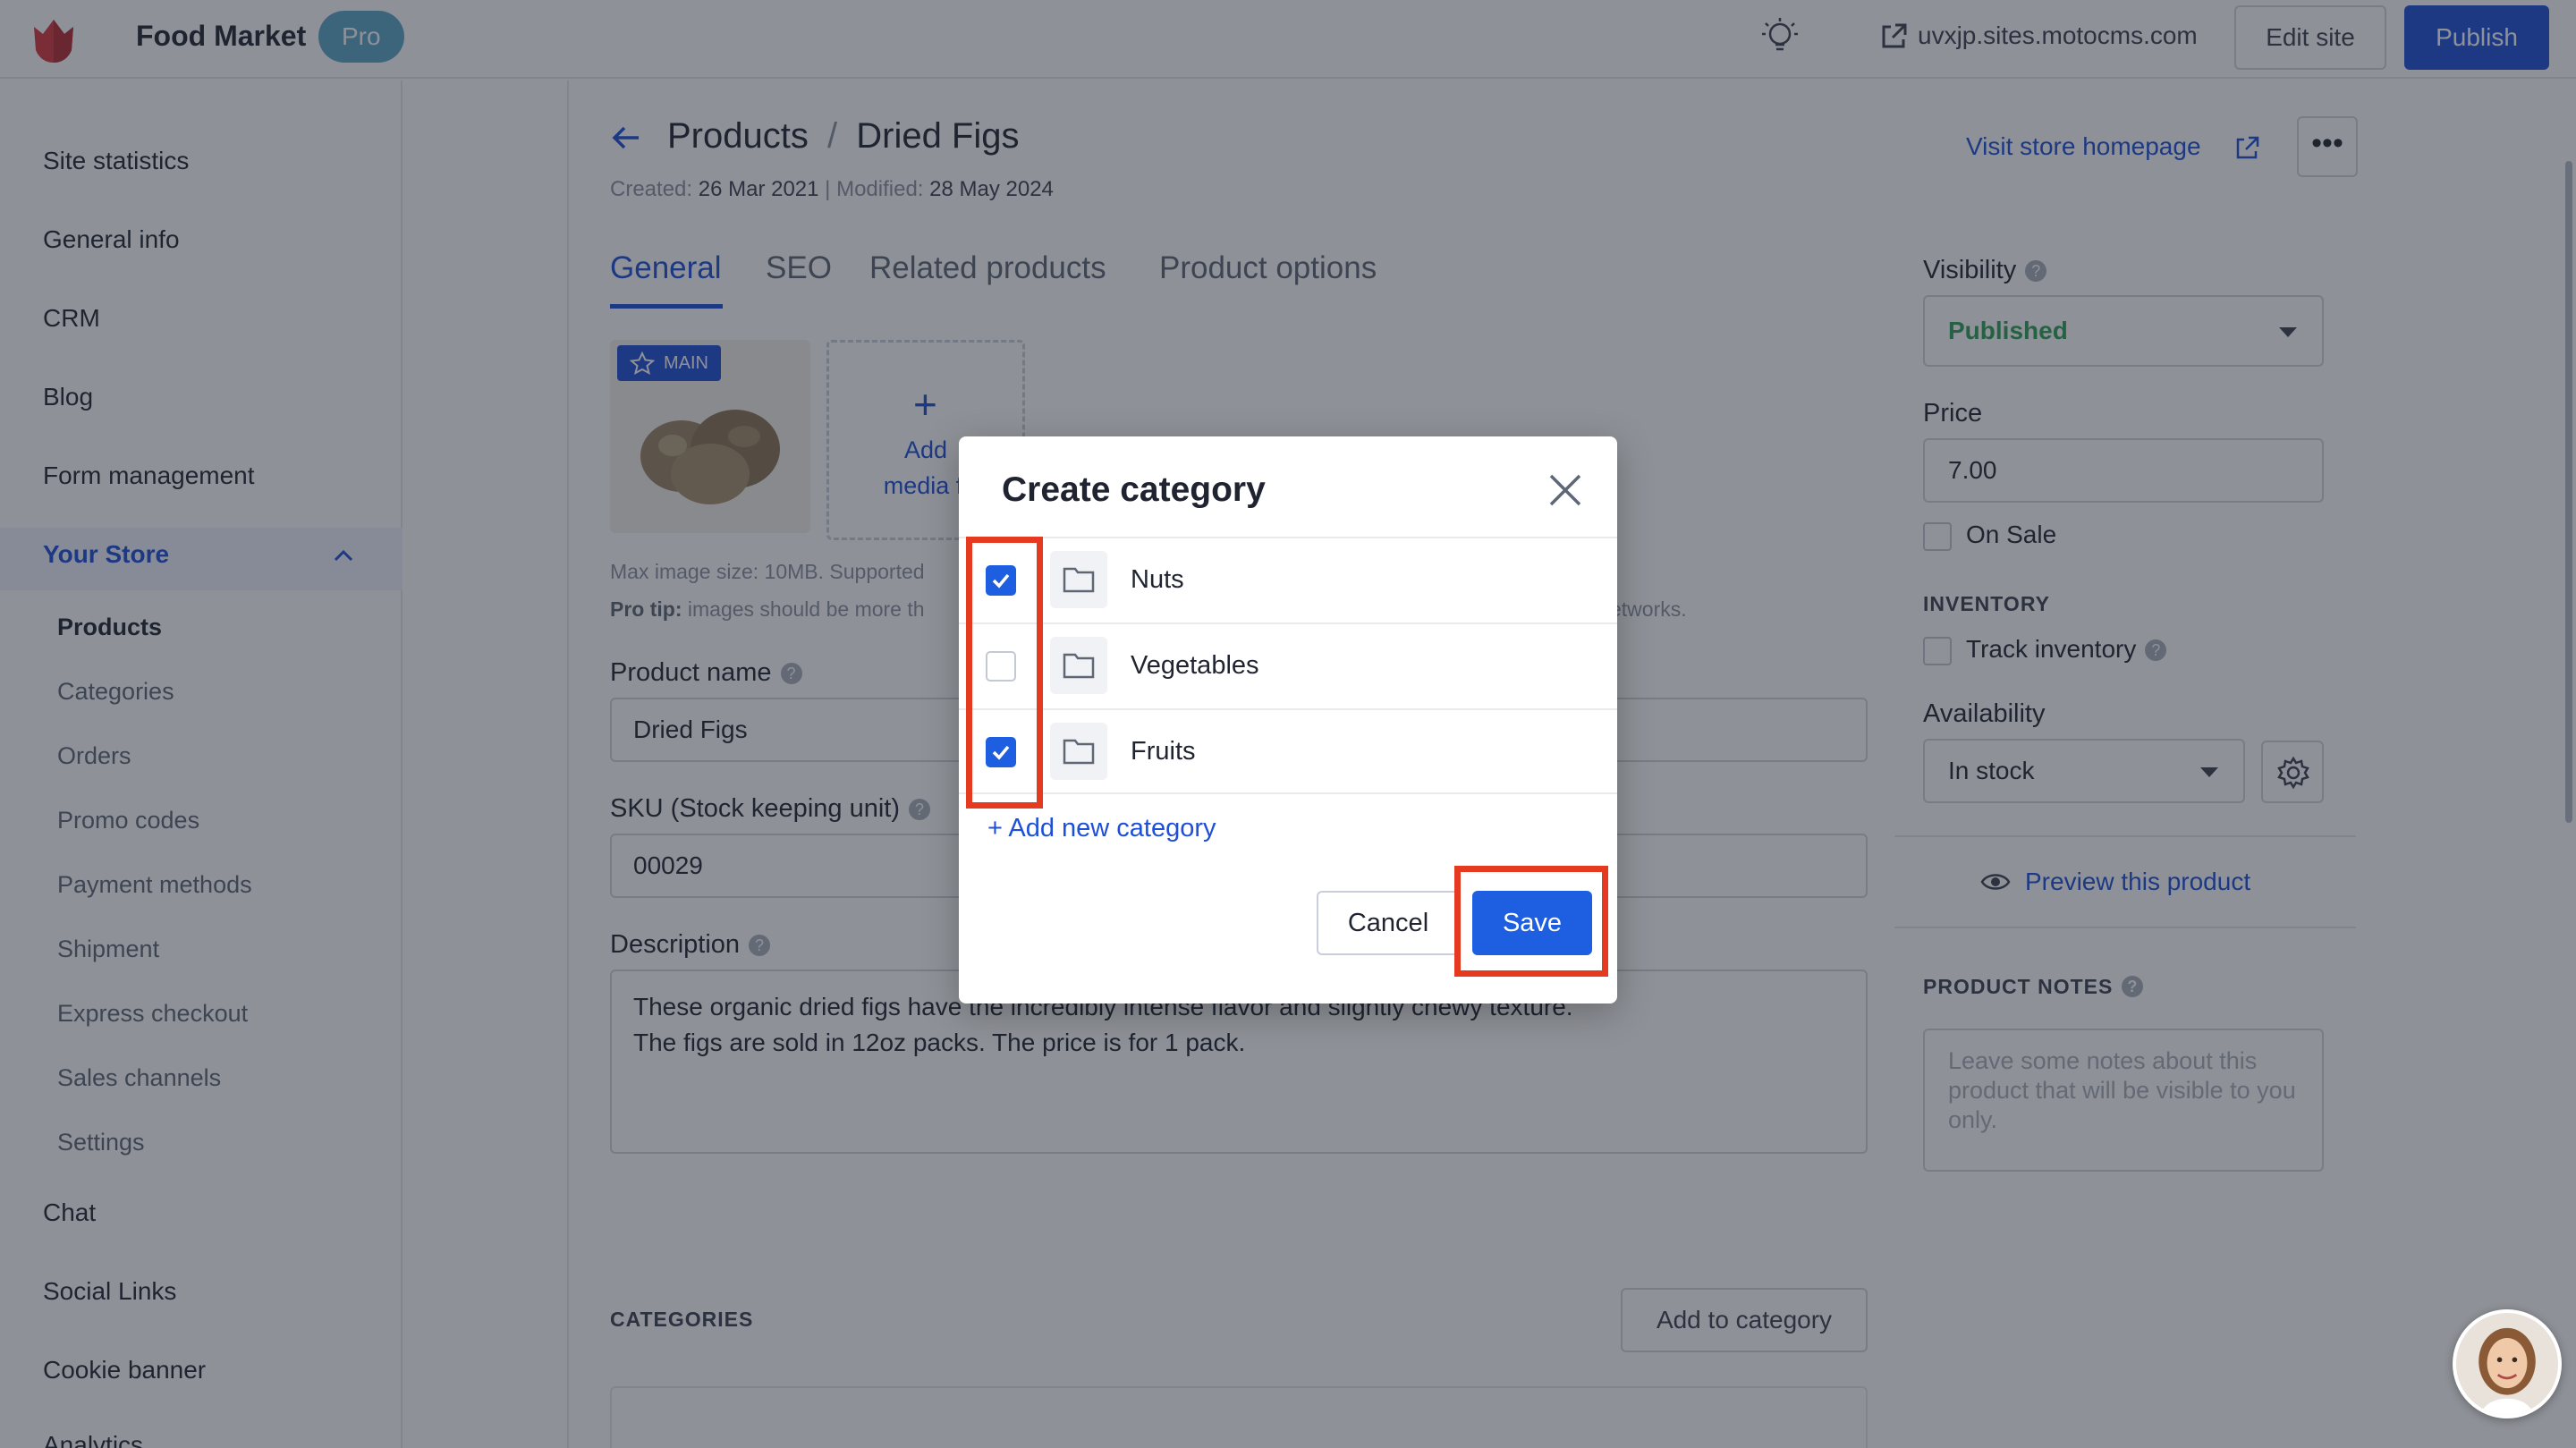  I want to click on category-row-fruits: Fruits, so click(1288, 751).